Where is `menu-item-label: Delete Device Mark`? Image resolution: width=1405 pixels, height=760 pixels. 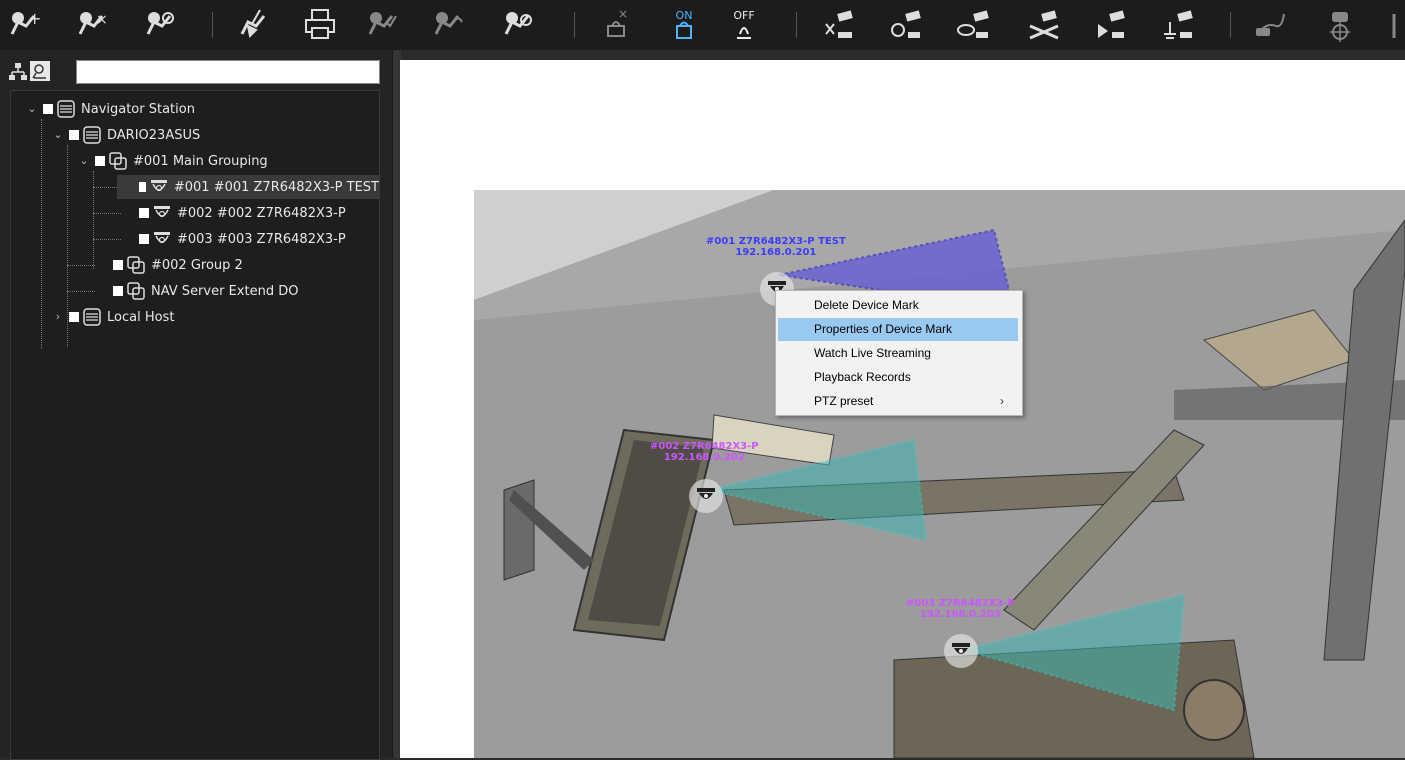 menu-item-label: Delete Device Mark is located at coordinates (866, 305).